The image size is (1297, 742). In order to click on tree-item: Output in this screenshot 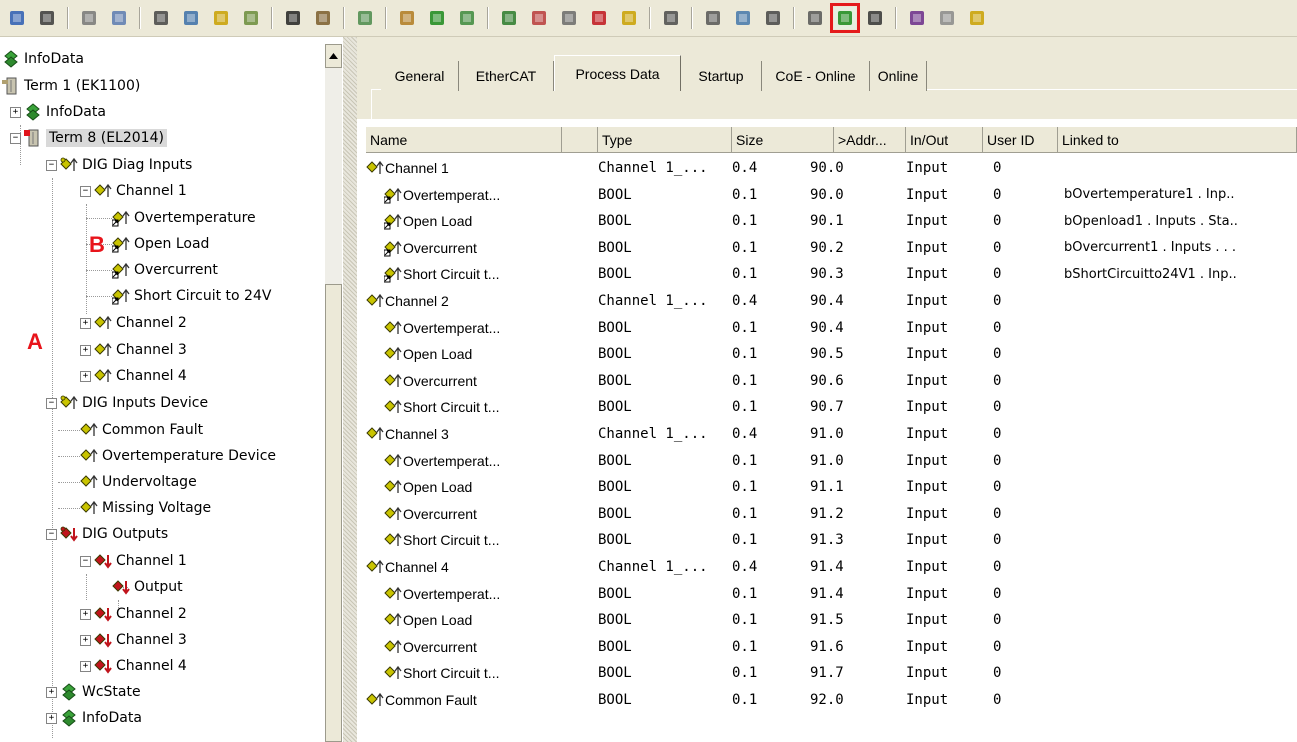, I will do `click(147, 587)`.